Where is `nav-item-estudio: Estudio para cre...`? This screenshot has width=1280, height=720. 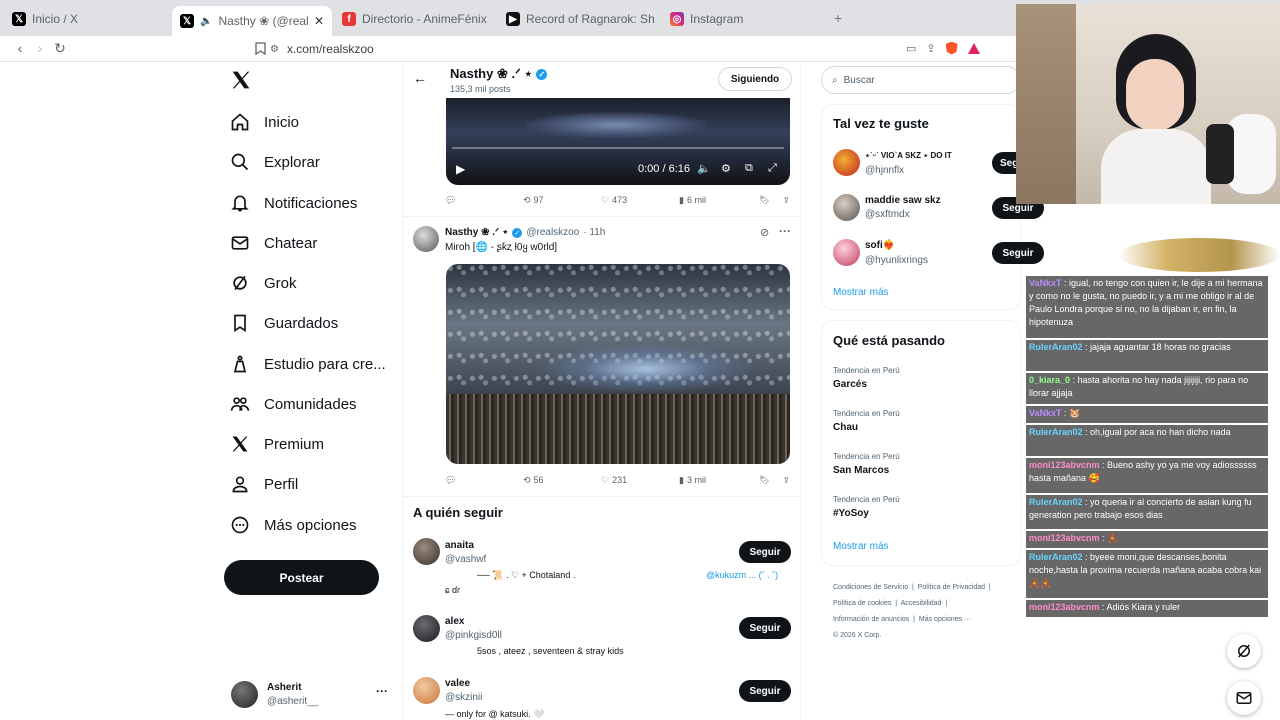
nav-item-estudio: Estudio para cre... is located at coordinates (308, 364).